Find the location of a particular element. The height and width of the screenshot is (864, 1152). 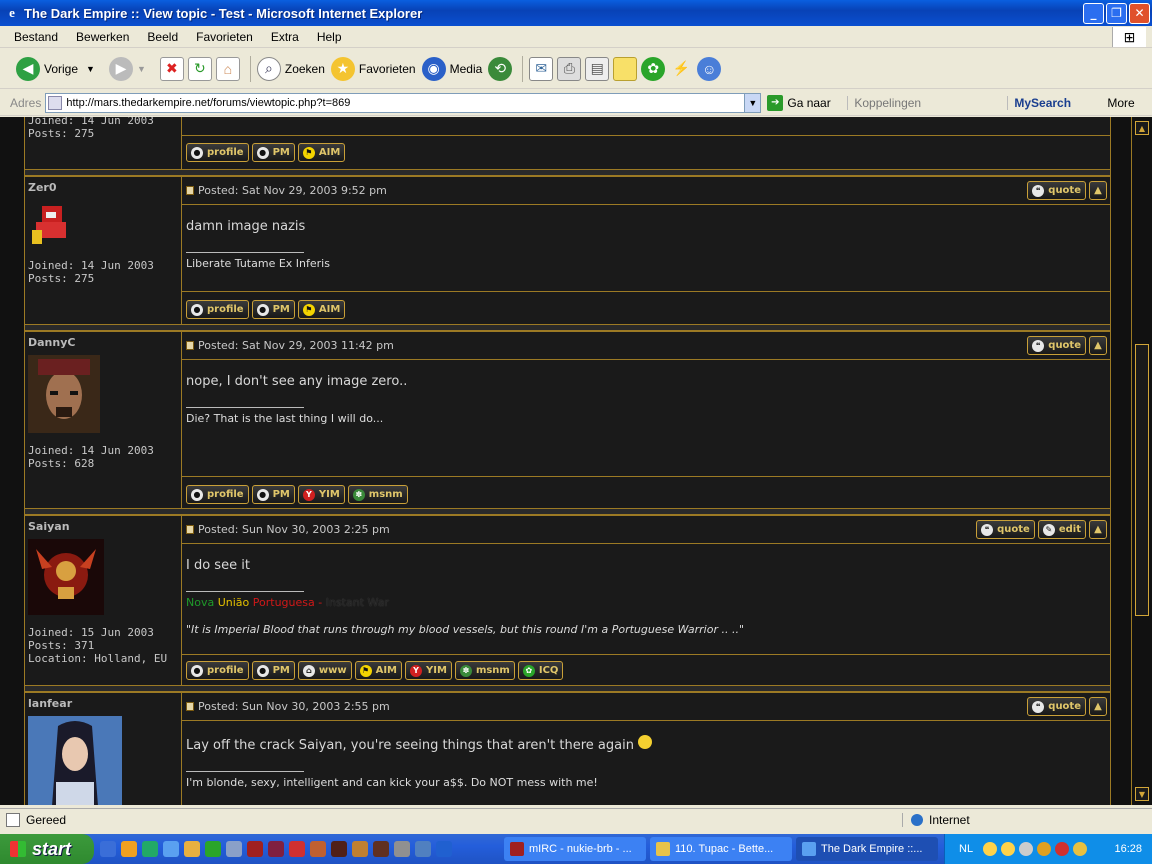

media-player-icon is located at coordinates (129, 849).